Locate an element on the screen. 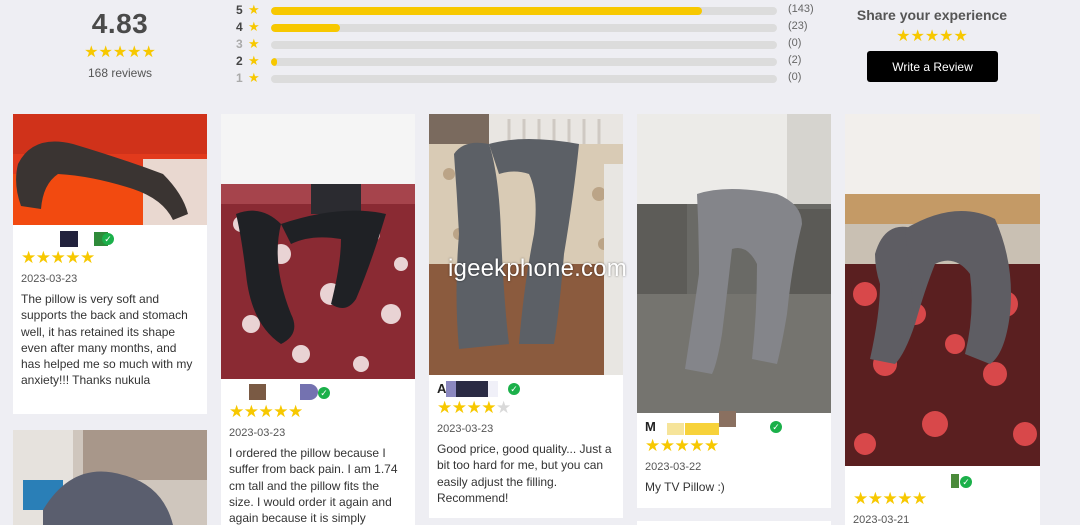 This screenshot has width=1080, height=525. average-rating: 4.83 is located at coordinates (120, 23).